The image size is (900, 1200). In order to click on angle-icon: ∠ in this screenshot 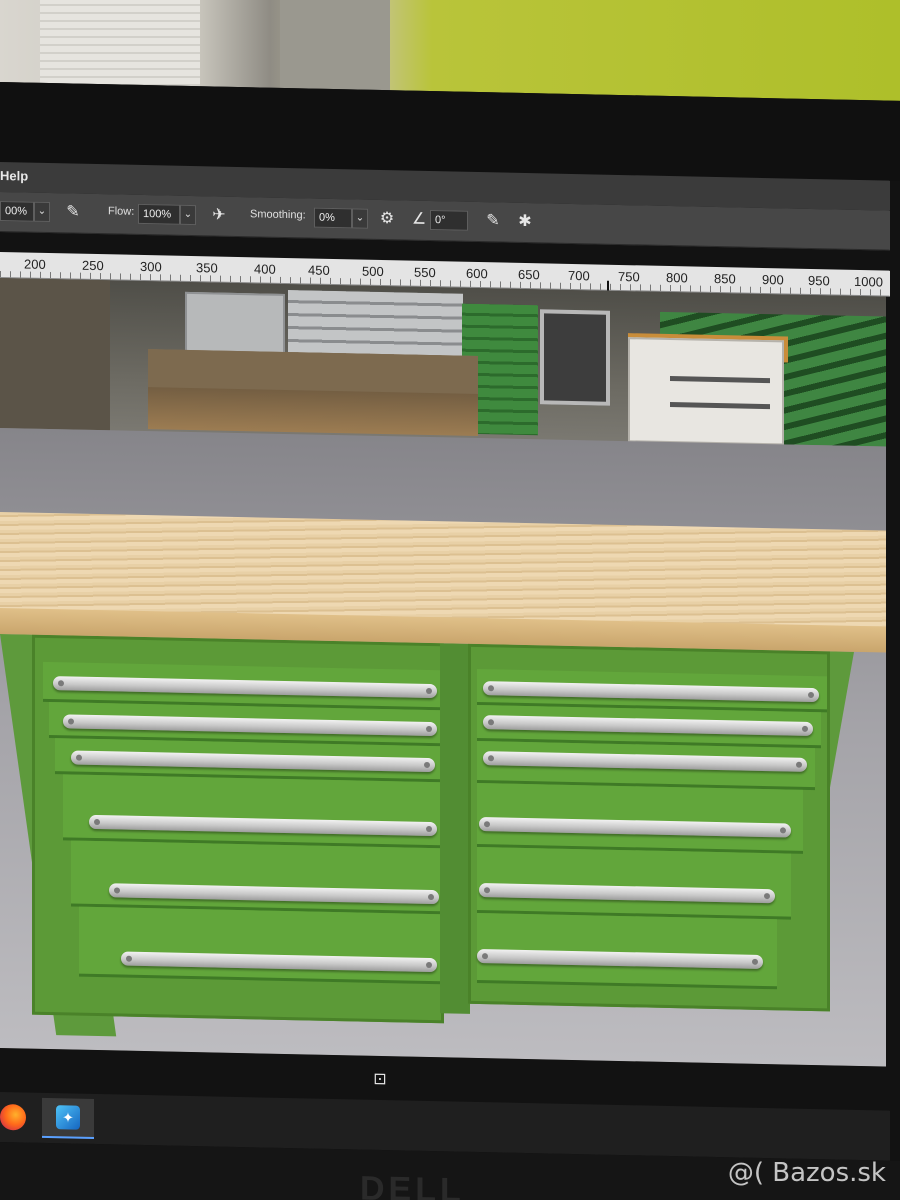, I will do `click(419, 219)`.